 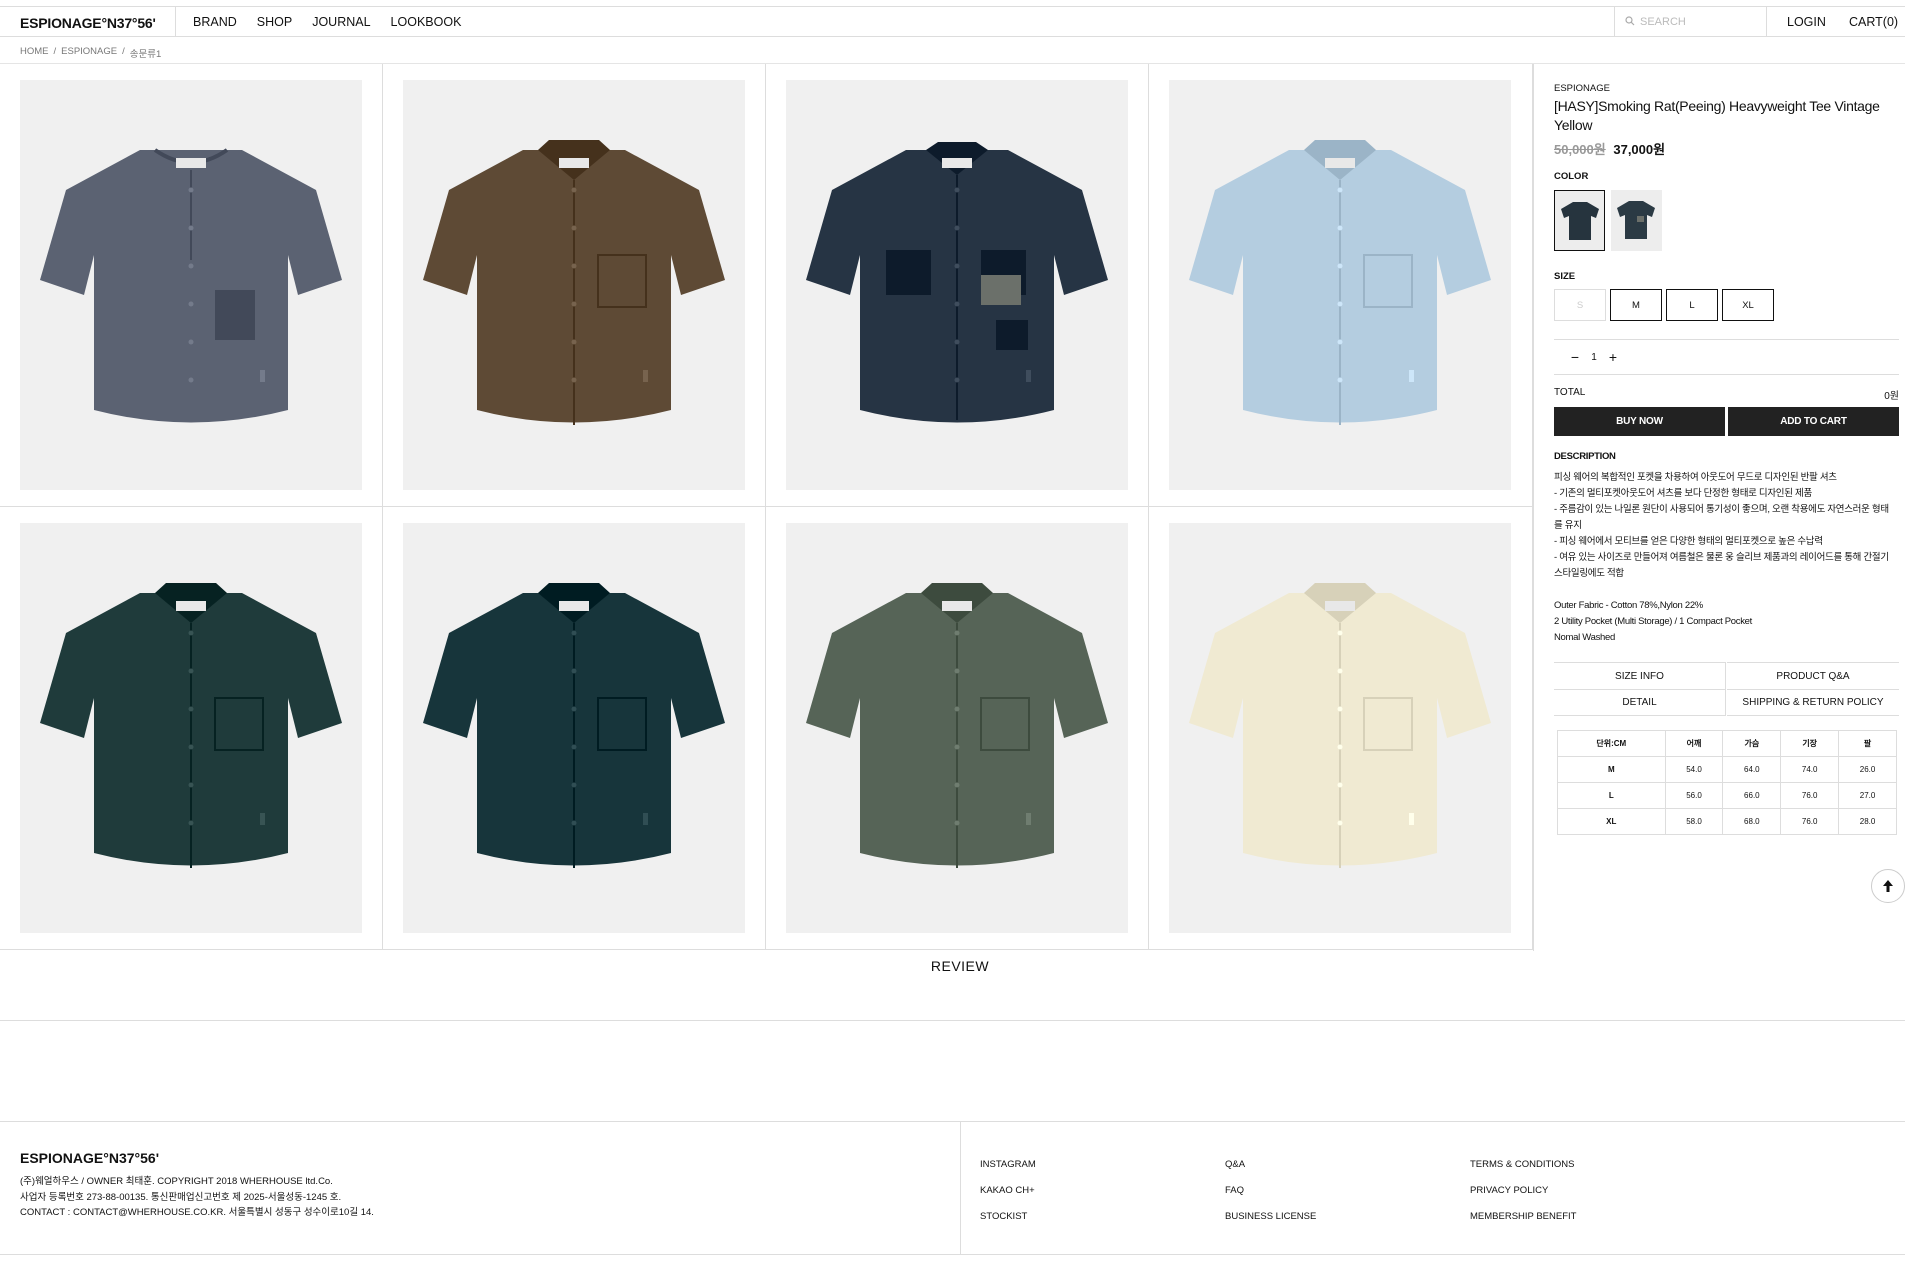 I want to click on search-icon, so click(x=1630, y=21).